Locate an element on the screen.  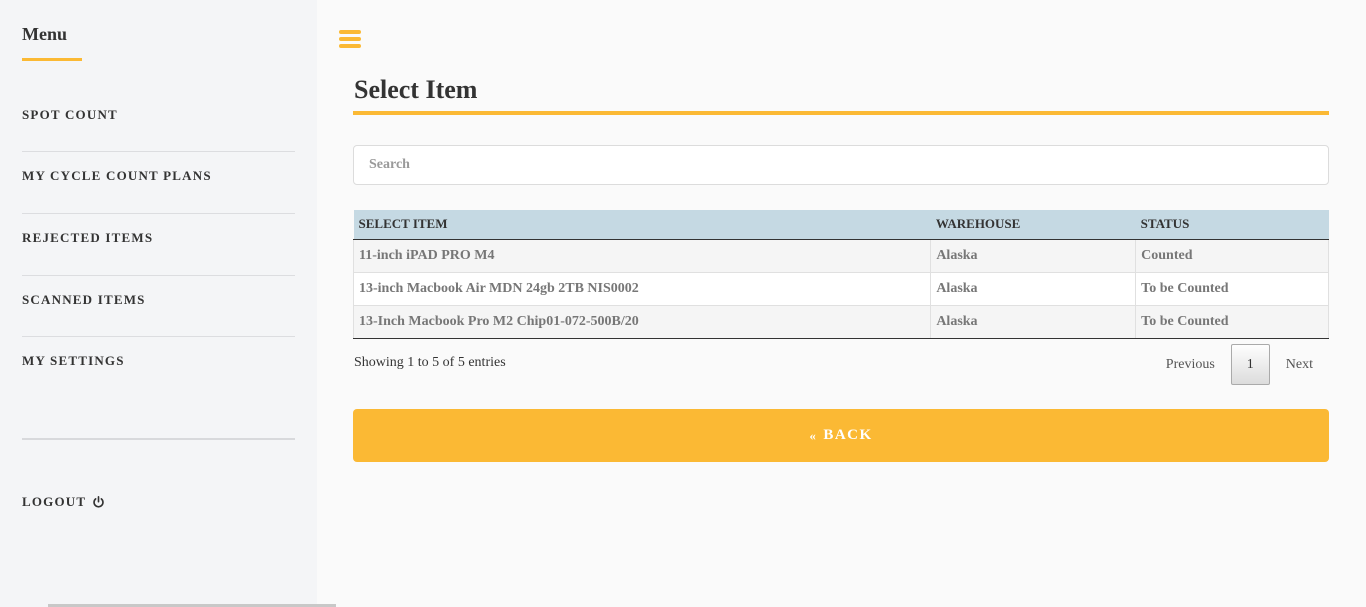
status-cell: Counted is located at coordinates (1232, 256).